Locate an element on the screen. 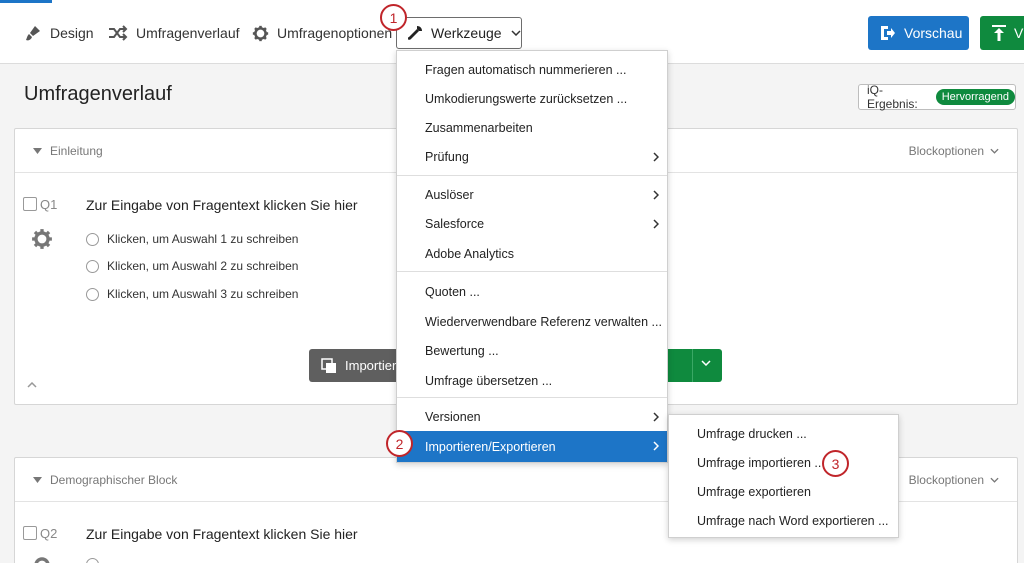 This screenshot has width=1024, height=563. tools-dropdown-button: Werkzeuge is located at coordinates (459, 33).